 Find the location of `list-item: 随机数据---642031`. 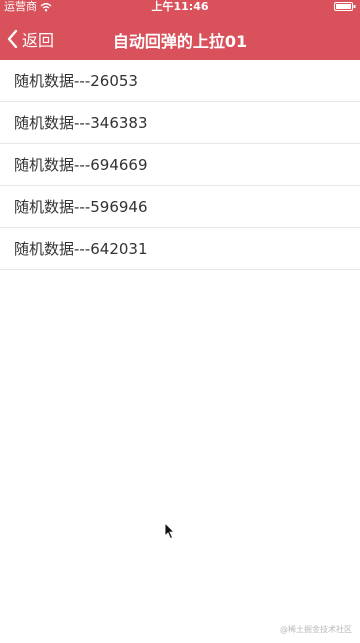

list-item: 随机数据---642031 is located at coordinates (180, 249).